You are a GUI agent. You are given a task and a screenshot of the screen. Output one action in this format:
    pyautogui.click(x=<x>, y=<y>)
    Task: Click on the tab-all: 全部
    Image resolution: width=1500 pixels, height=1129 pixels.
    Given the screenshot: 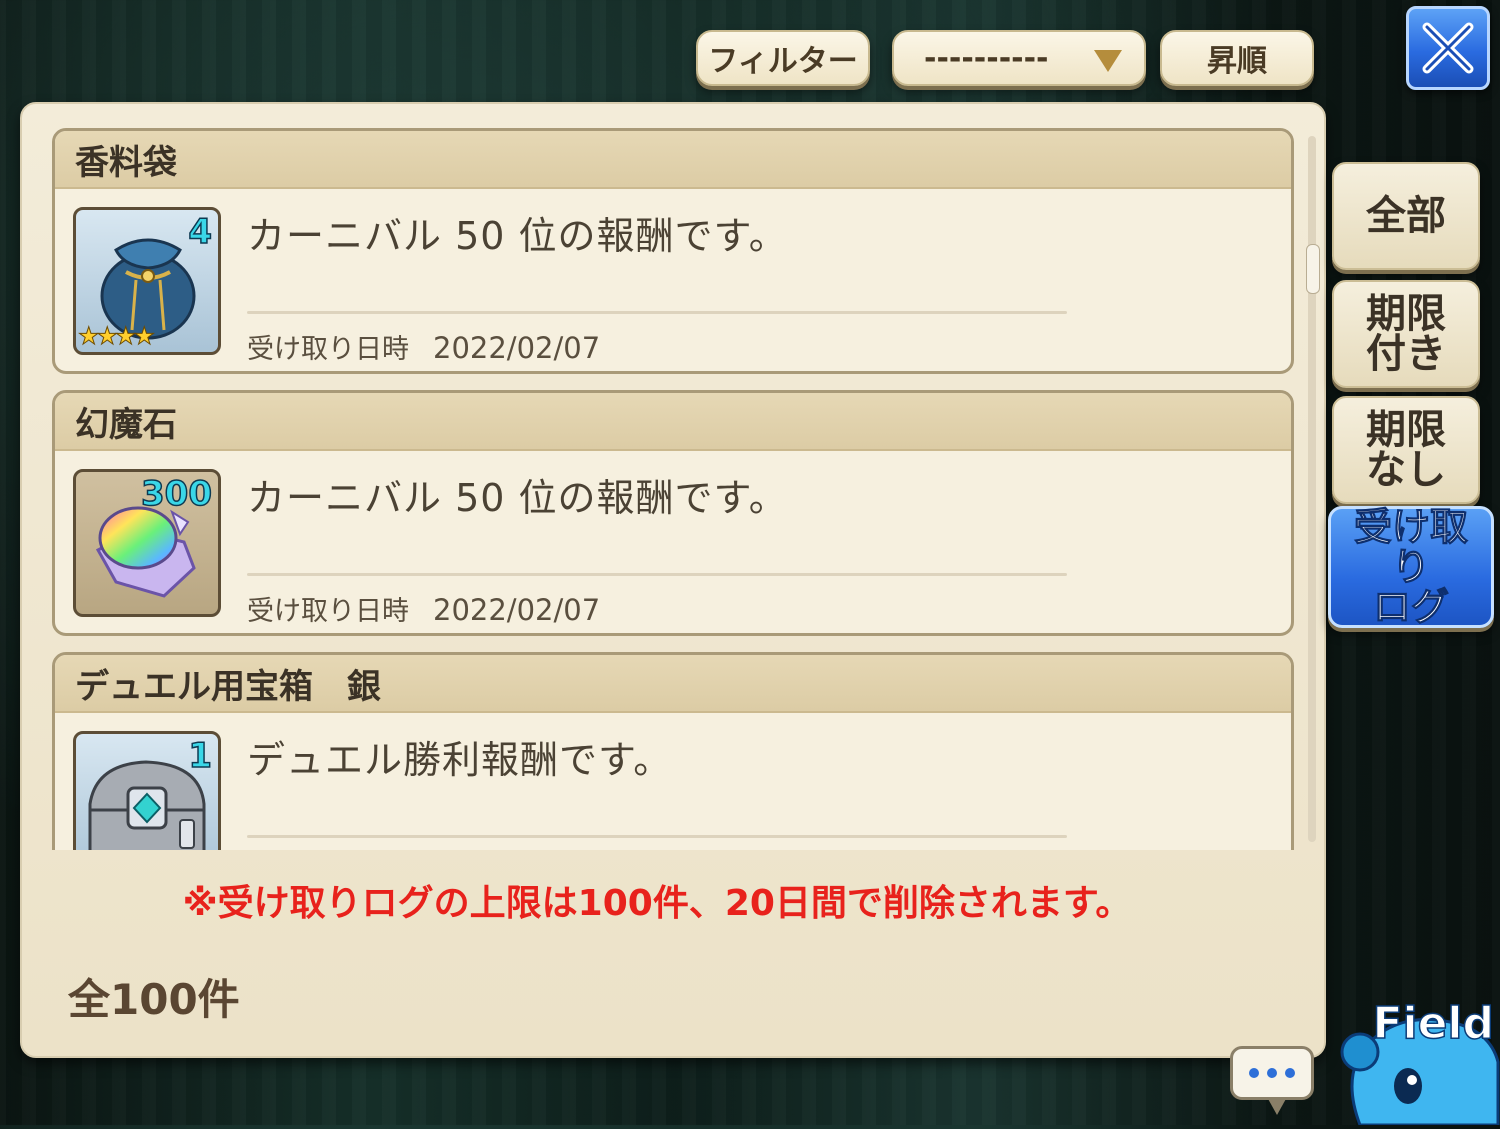 What is the action you would take?
    pyautogui.click(x=1406, y=216)
    